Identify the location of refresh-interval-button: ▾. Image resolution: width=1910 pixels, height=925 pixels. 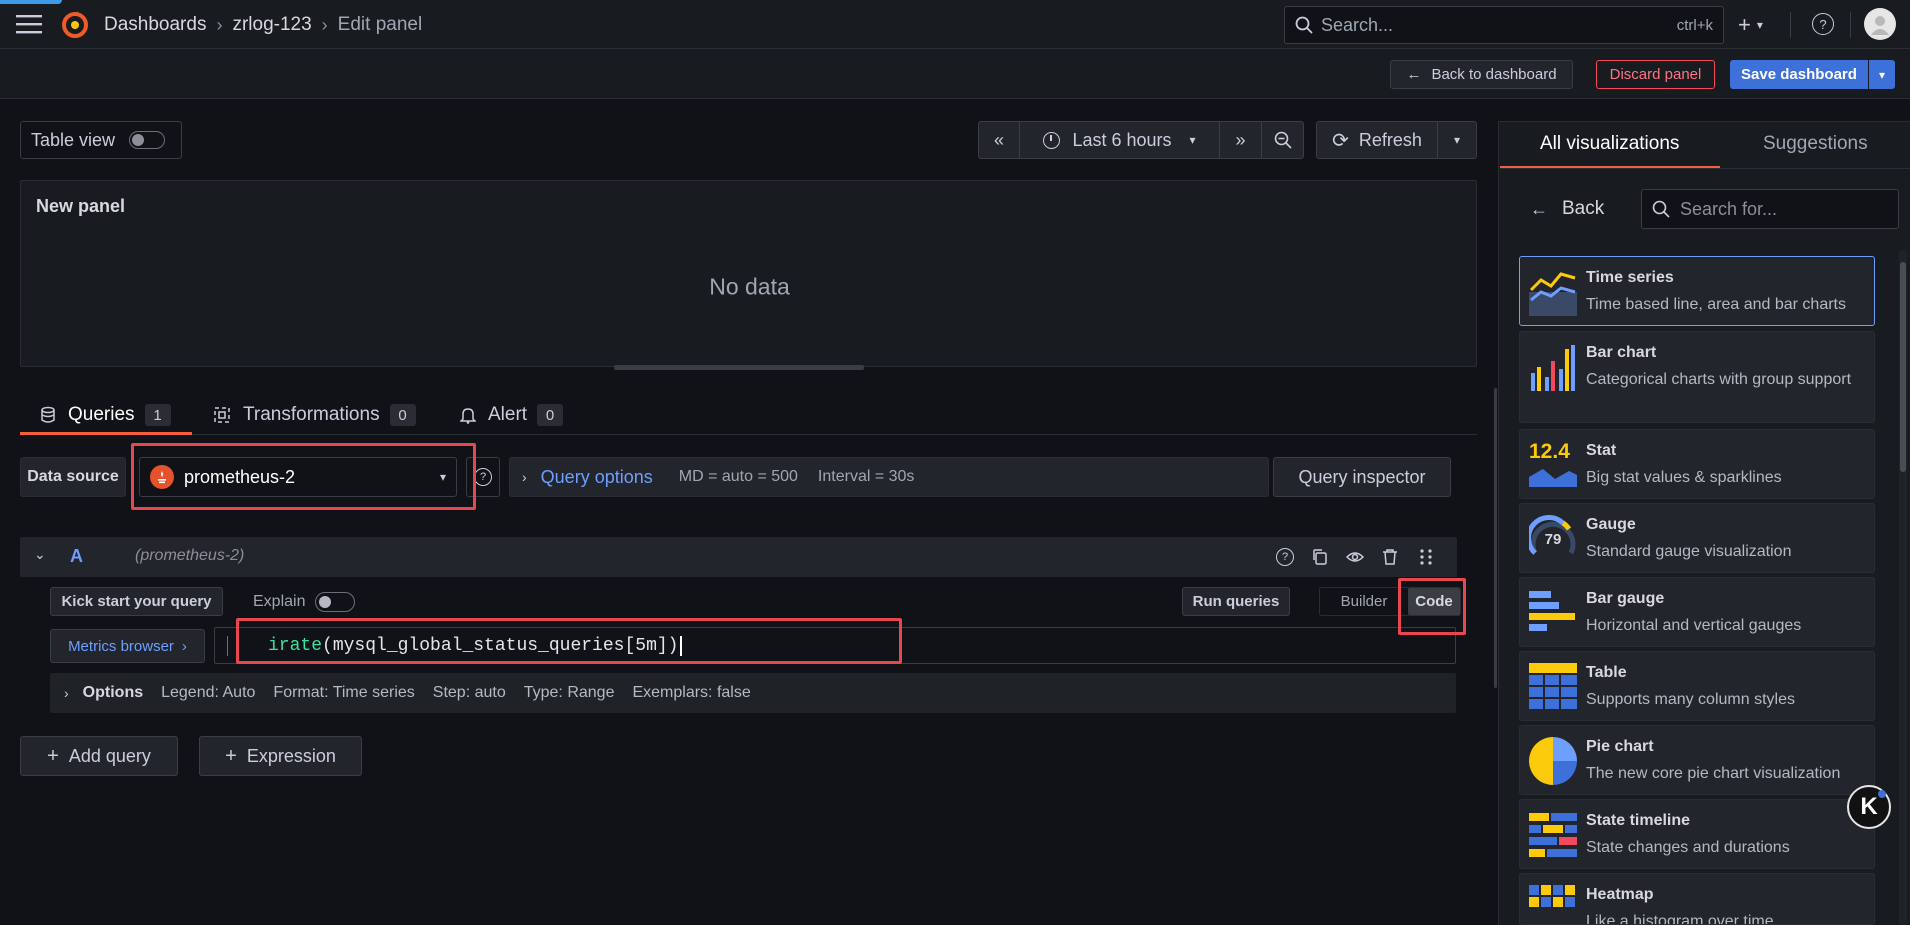
(1457, 140).